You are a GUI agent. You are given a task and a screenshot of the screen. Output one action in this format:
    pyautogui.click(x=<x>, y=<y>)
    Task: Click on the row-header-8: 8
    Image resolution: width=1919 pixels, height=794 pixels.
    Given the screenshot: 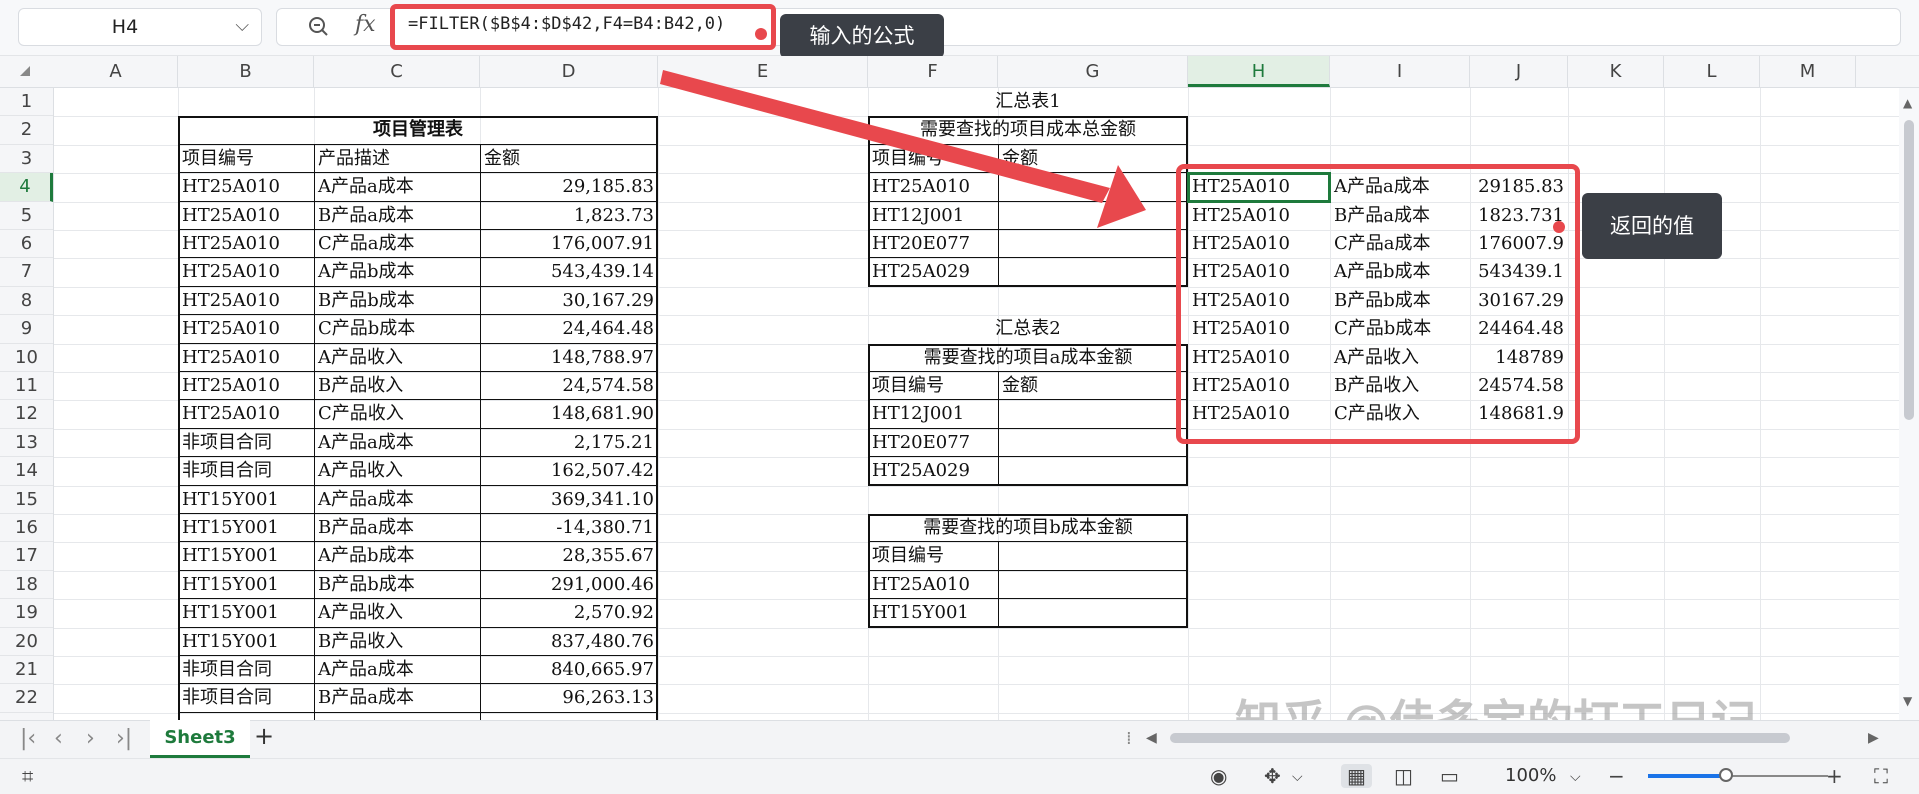 What is the action you would take?
    pyautogui.click(x=26, y=301)
    